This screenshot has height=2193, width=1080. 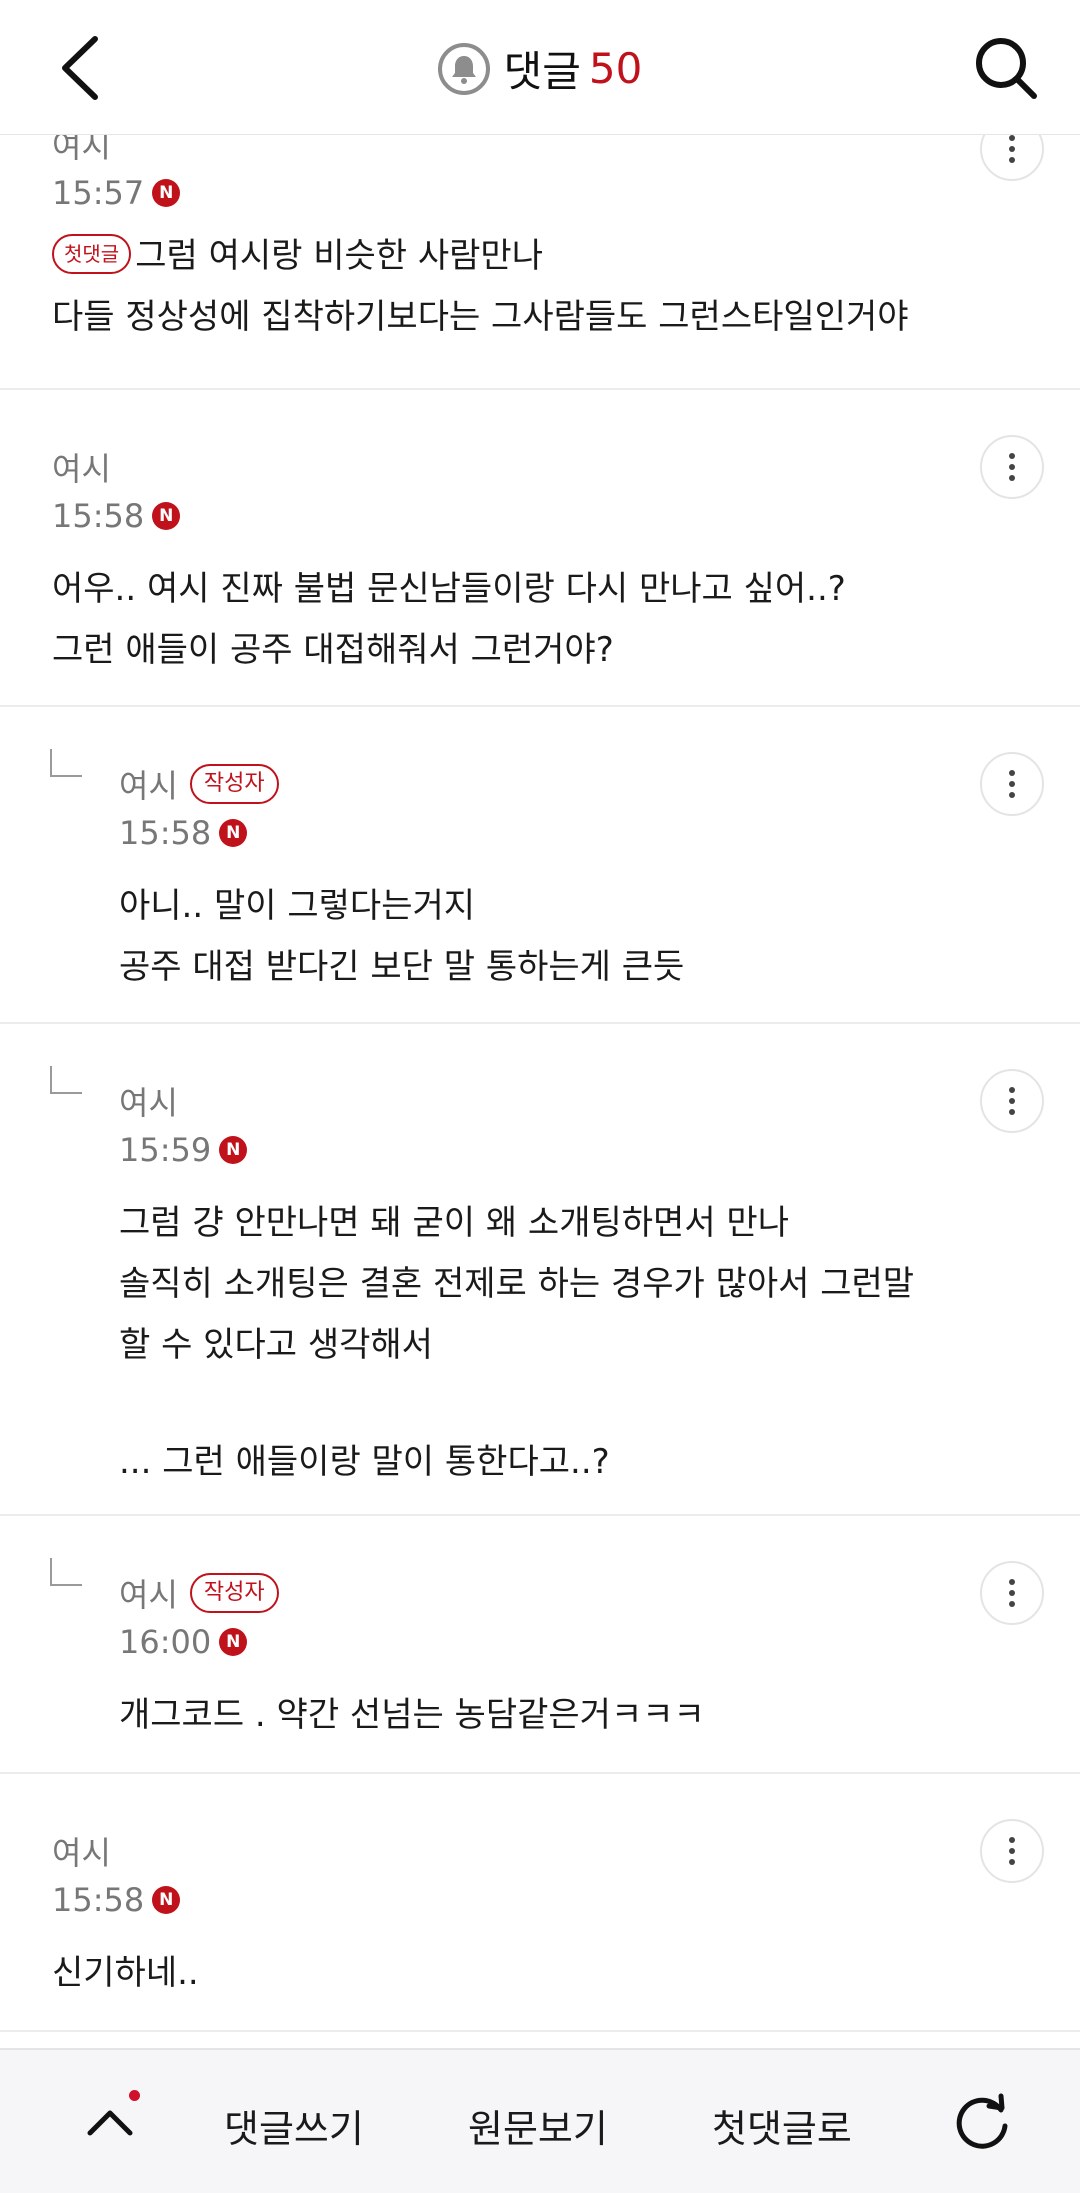 I want to click on header-title-group: 댓글 50, so click(x=540, y=68).